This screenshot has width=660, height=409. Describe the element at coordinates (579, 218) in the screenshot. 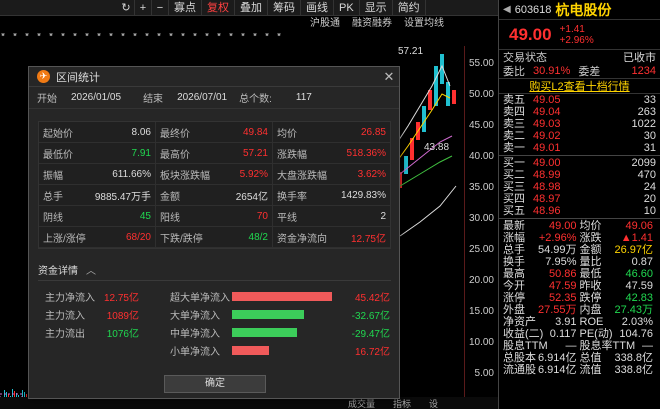

I see `stats-divider` at that location.